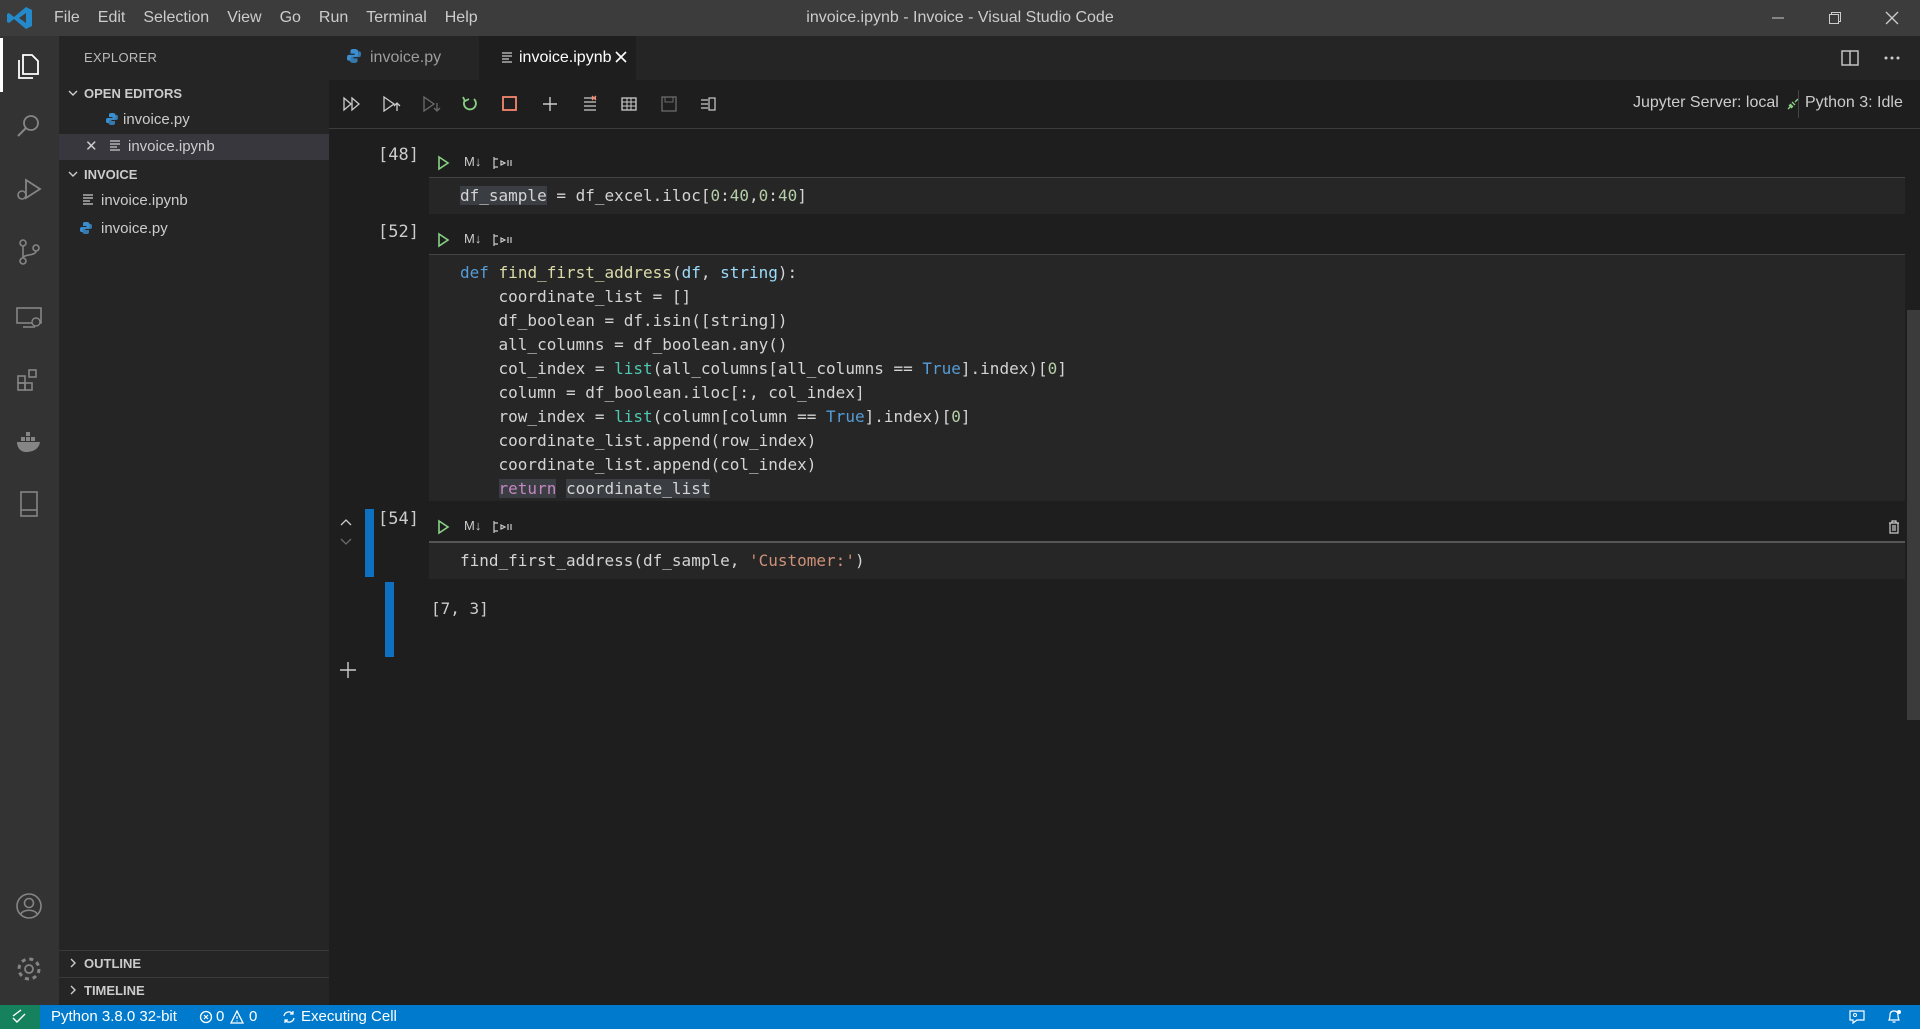  Describe the element at coordinates (346, 542) in the screenshot. I see `move-cell-down-icon` at that location.